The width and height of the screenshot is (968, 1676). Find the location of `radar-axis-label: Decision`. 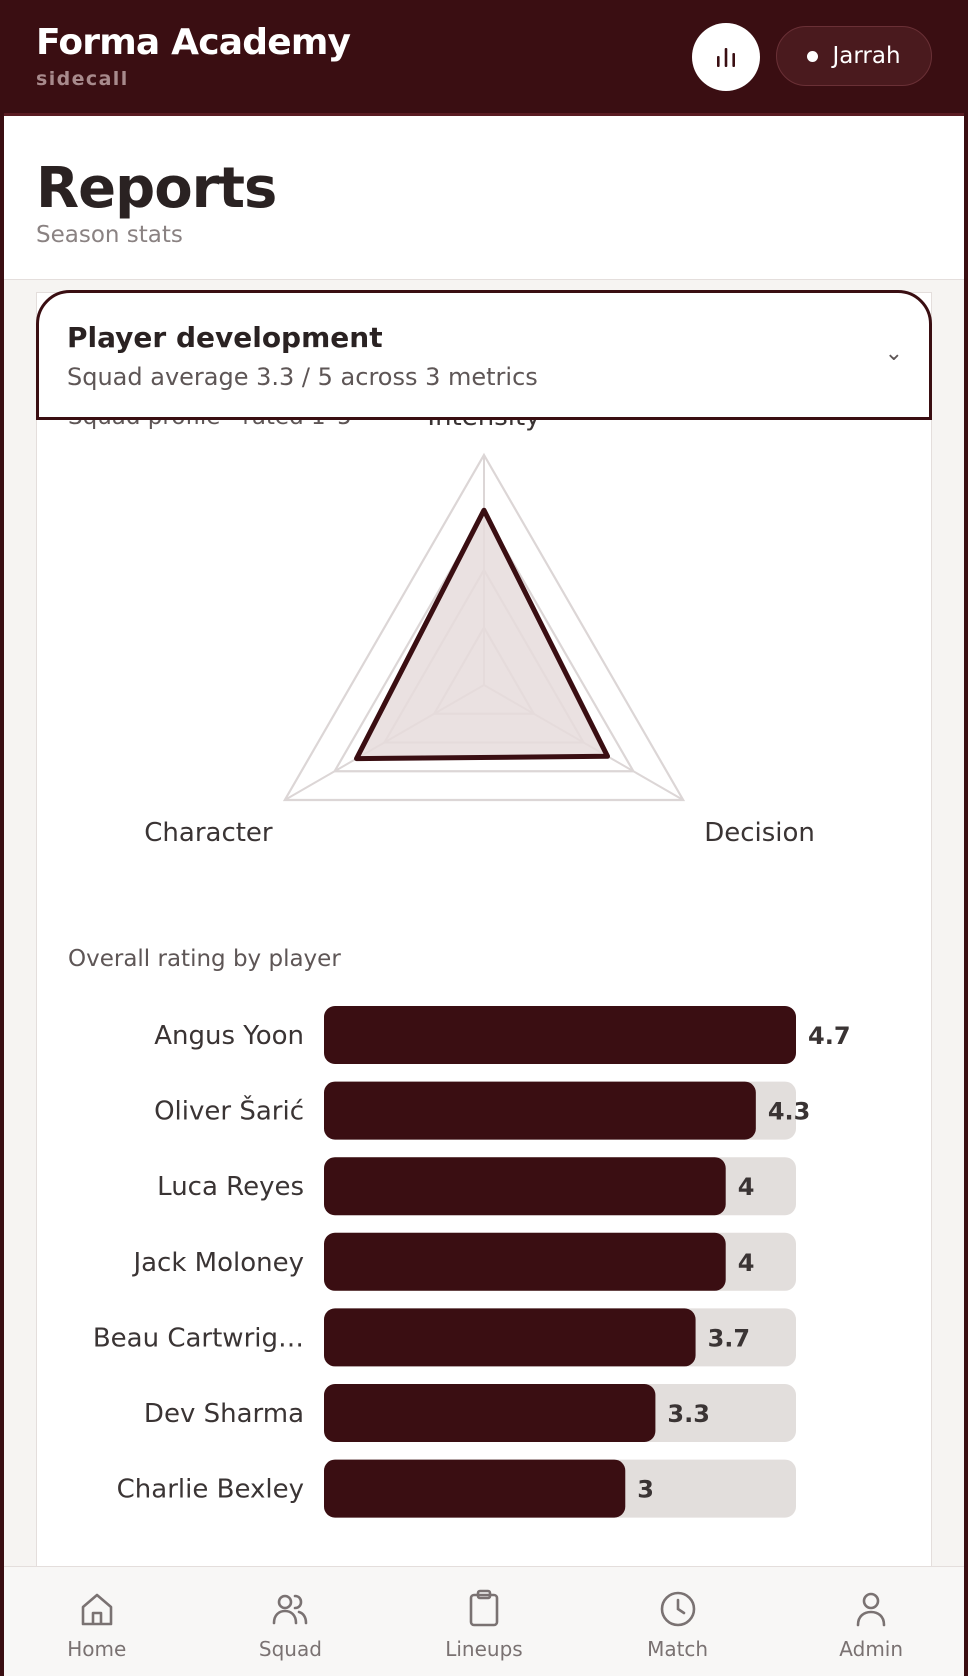

radar-axis-label: Decision is located at coordinates (759, 833).